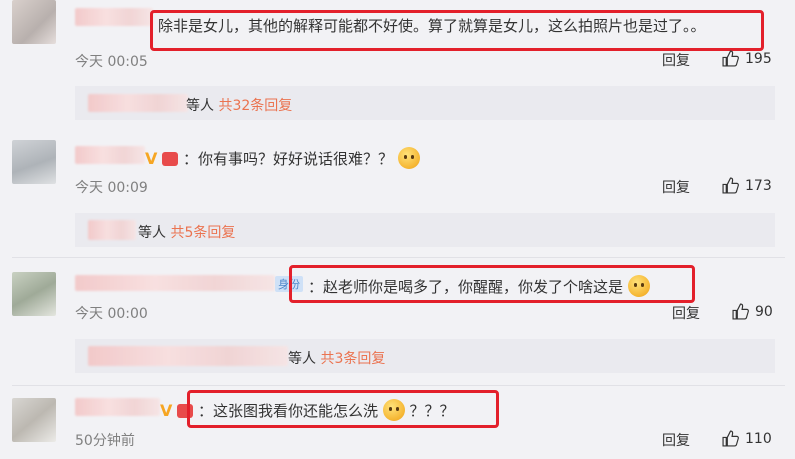 Image resolution: width=795 pixels, height=459 pixels. Describe the element at coordinates (764, 311) in the screenshot. I see `like-count: 90` at that location.